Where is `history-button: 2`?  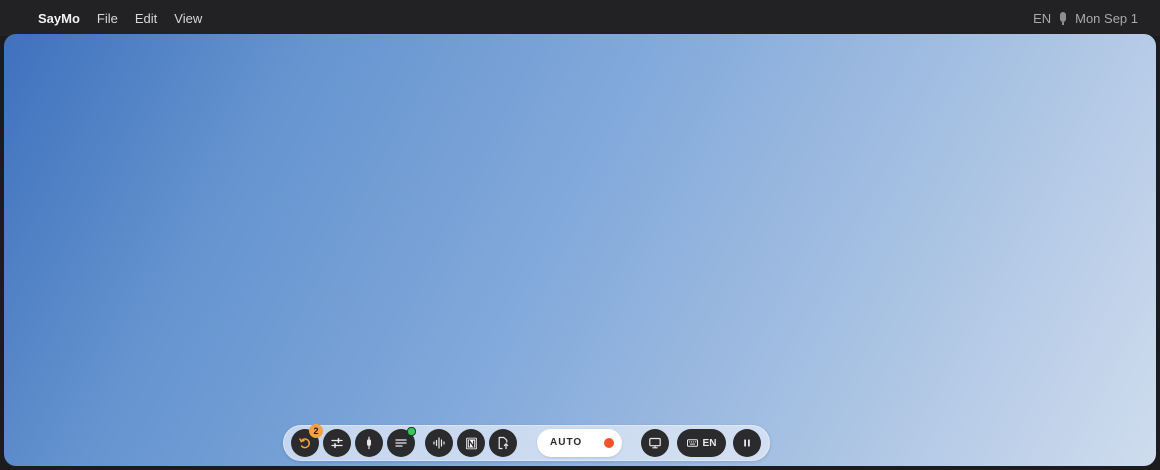
history-button: 2 is located at coordinates (307, 440).